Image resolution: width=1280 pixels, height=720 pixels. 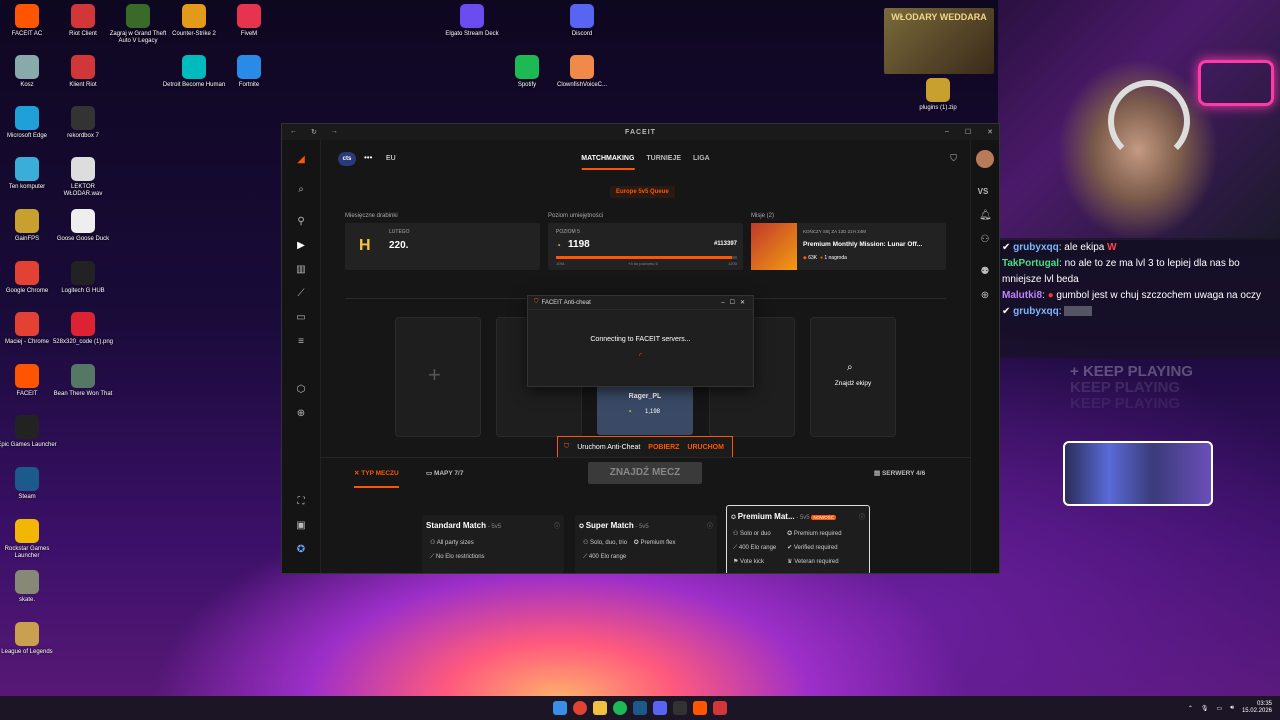 I want to click on premium-icon: ✪, so click(x=301, y=550).